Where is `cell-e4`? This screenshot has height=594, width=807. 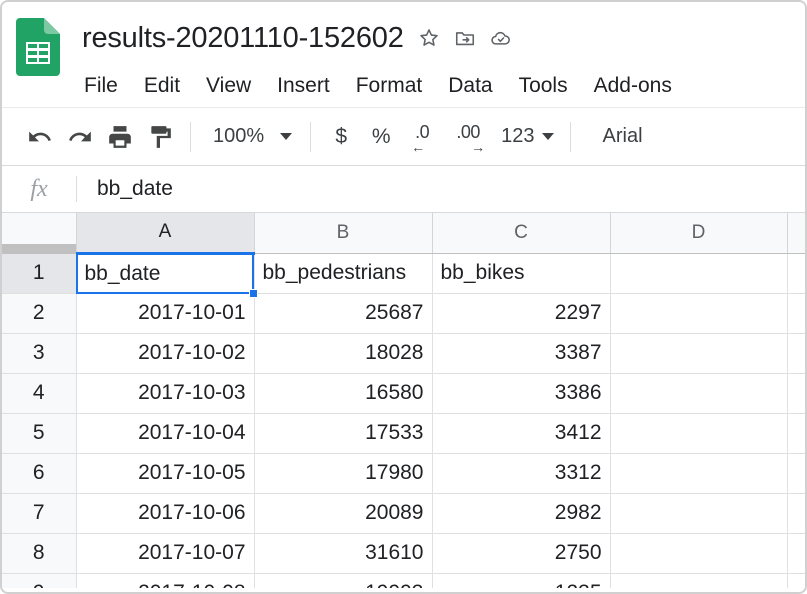
cell-e4 is located at coordinates (796, 393).